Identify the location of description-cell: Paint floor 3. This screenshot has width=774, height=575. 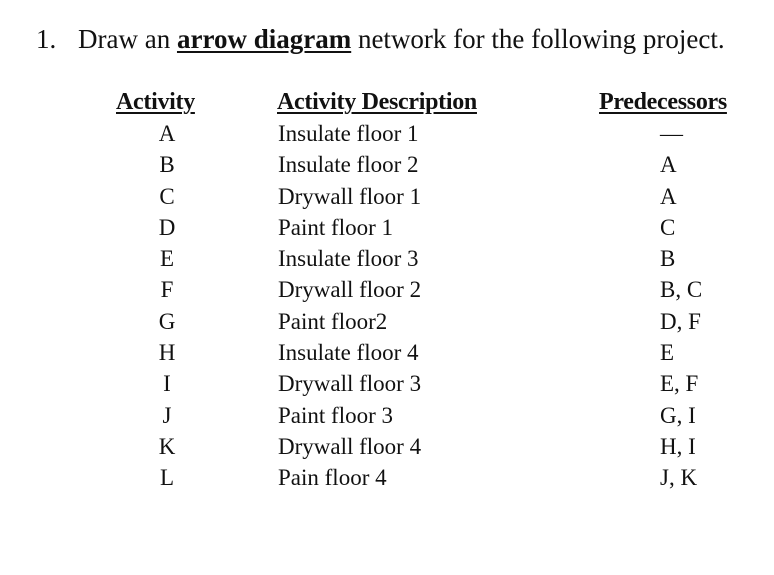
(335, 415).